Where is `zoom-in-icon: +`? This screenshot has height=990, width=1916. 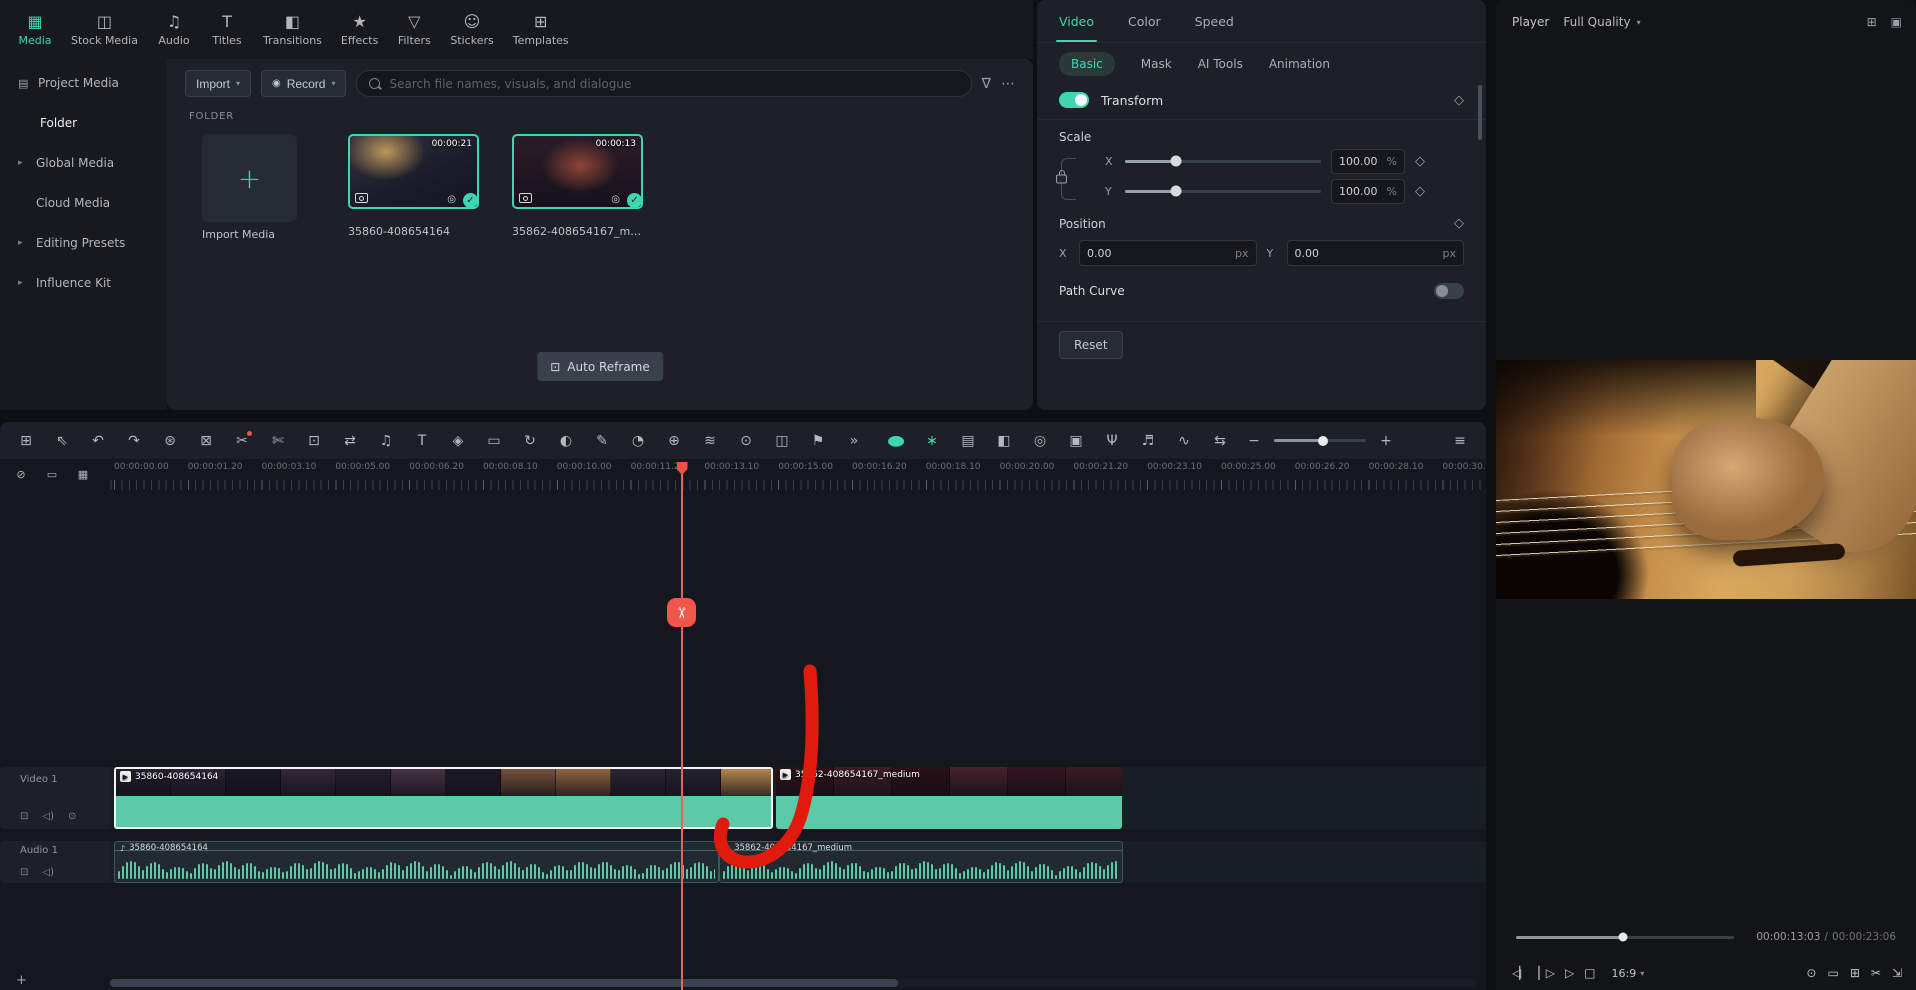 zoom-in-icon: + is located at coordinates (1386, 441).